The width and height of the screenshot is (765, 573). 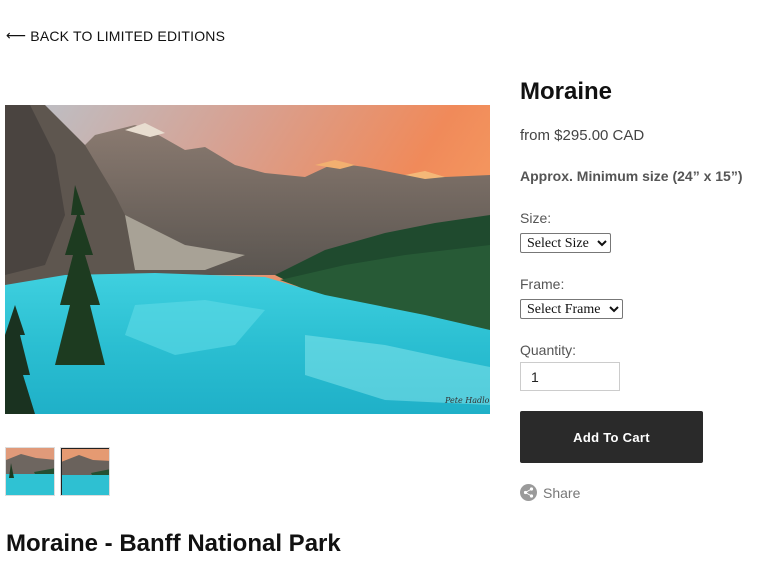 I want to click on arrow-left-icon: ⟵, so click(x=16, y=35).